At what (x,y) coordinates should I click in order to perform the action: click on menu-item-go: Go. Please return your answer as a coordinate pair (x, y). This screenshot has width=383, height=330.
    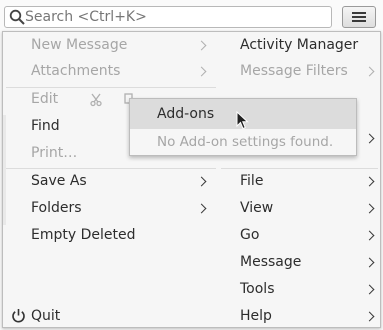
    Looking at the image, I should click on (249, 235).